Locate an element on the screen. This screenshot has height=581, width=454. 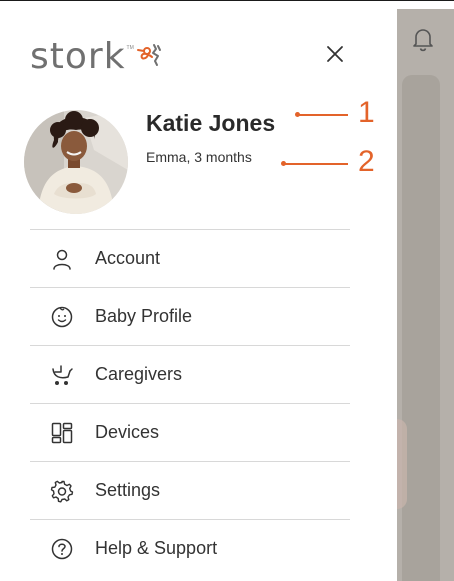
menu-item-caregivers: Caregivers is located at coordinates (190, 374).